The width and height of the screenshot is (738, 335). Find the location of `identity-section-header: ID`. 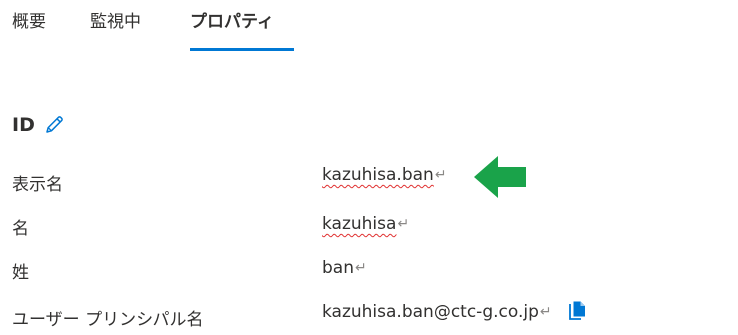

identity-section-header: ID is located at coordinates (38, 125).